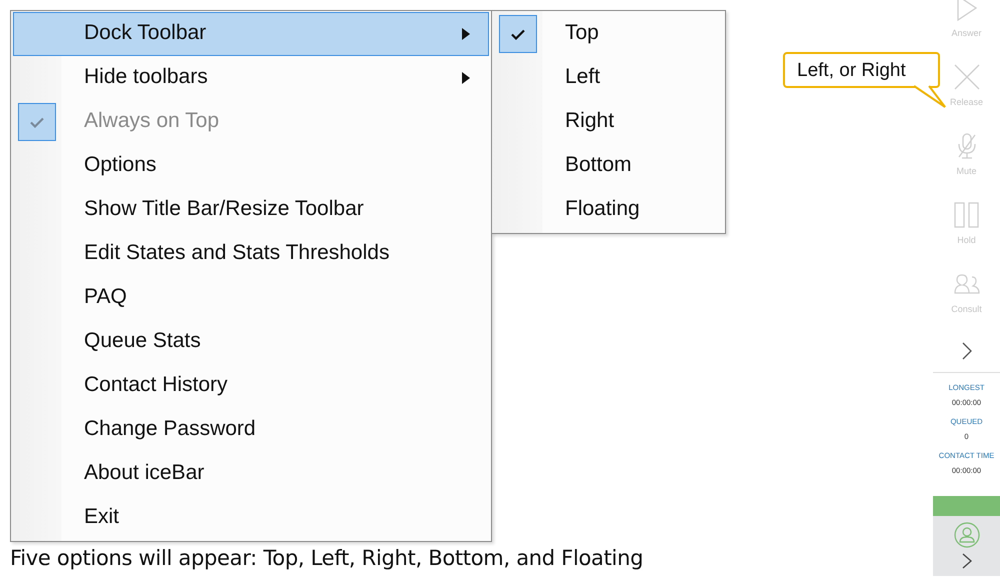 The height and width of the screenshot is (577, 1000). Describe the element at coordinates (251, 166) in the screenshot. I see `menu-item: Options` at that location.